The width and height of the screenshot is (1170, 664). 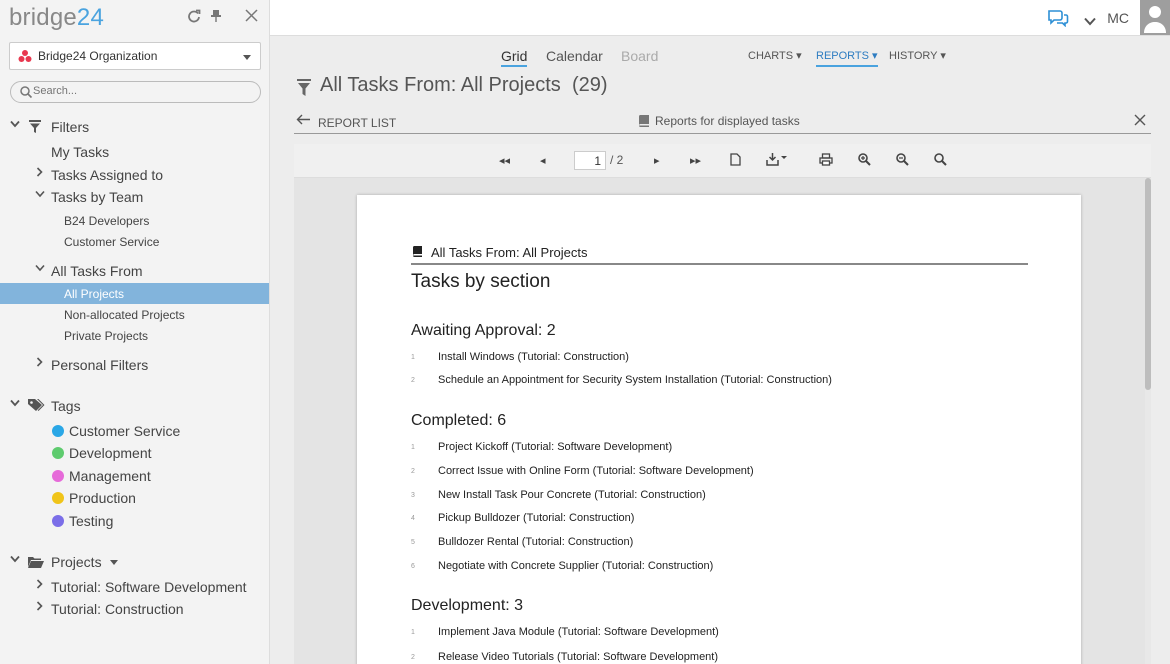 I want to click on avatar, so click(x=1155, y=17).